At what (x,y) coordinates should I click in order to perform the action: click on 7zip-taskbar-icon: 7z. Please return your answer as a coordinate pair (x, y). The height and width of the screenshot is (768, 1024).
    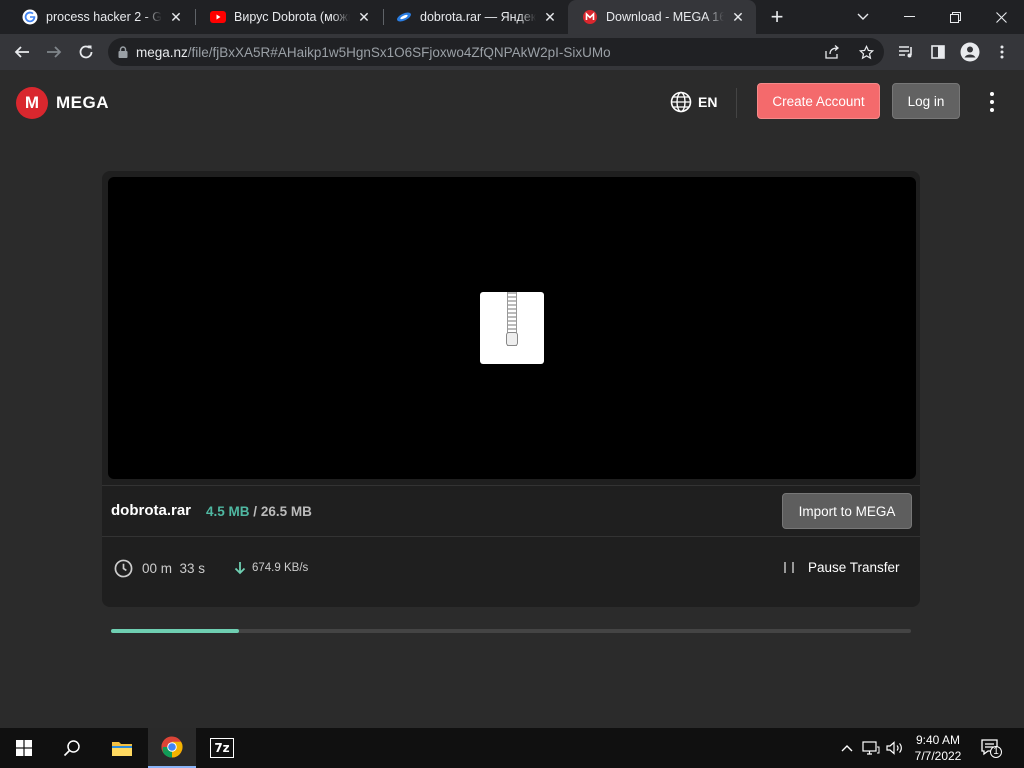
    Looking at the image, I should click on (222, 748).